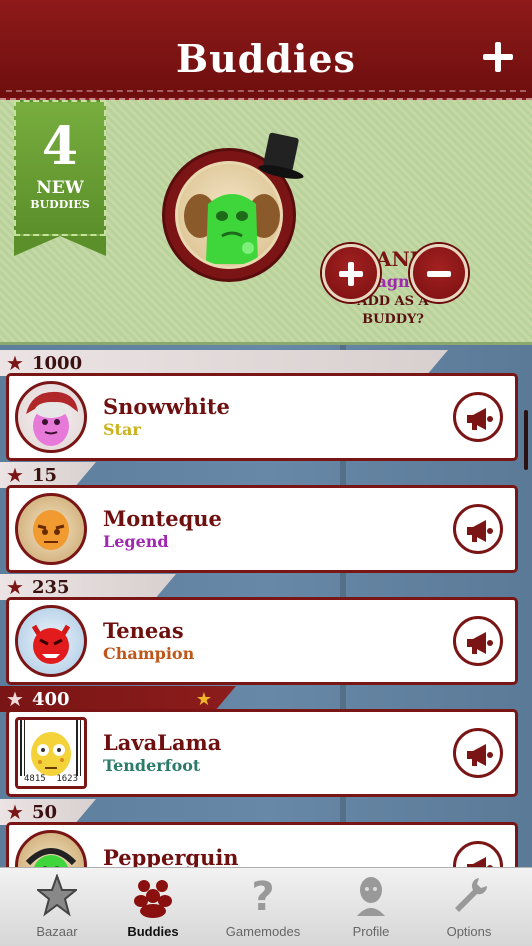 The width and height of the screenshot is (532, 946). What do you see at coordinates (371, 931) in the screenshot?
I see `tab-label: Profile` at bounding box center [371, 931].